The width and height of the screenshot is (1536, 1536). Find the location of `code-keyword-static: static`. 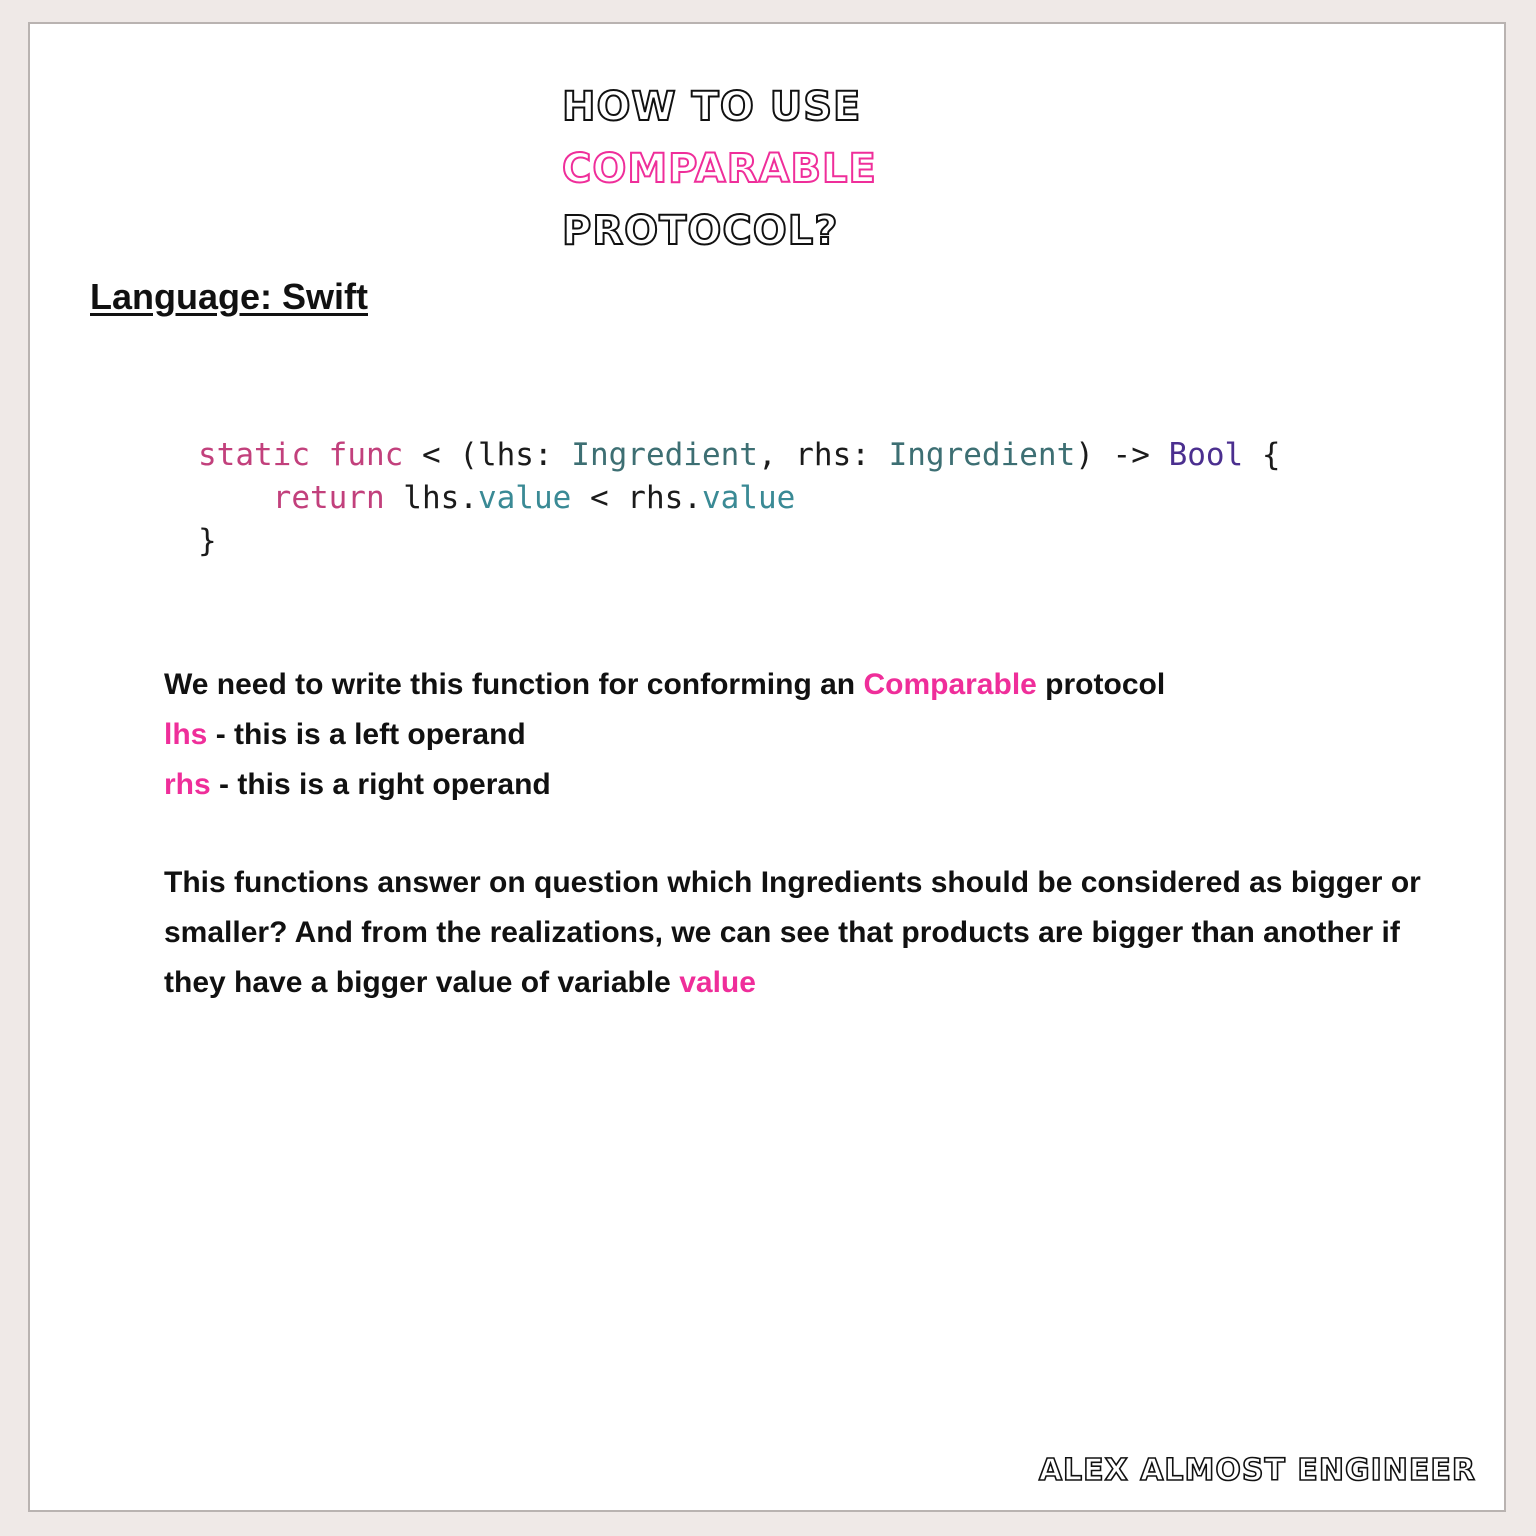

code-keyword-static: static is located at coordinates (254, 455).